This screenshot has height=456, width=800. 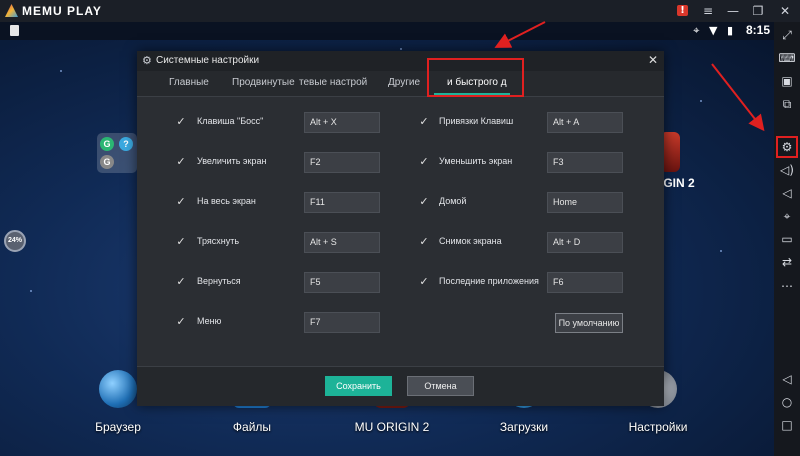 What do you see at coordinates (440, 386) in the screenshot?
I see `cancel-button: Отмена` at bounding box center [440, 386].